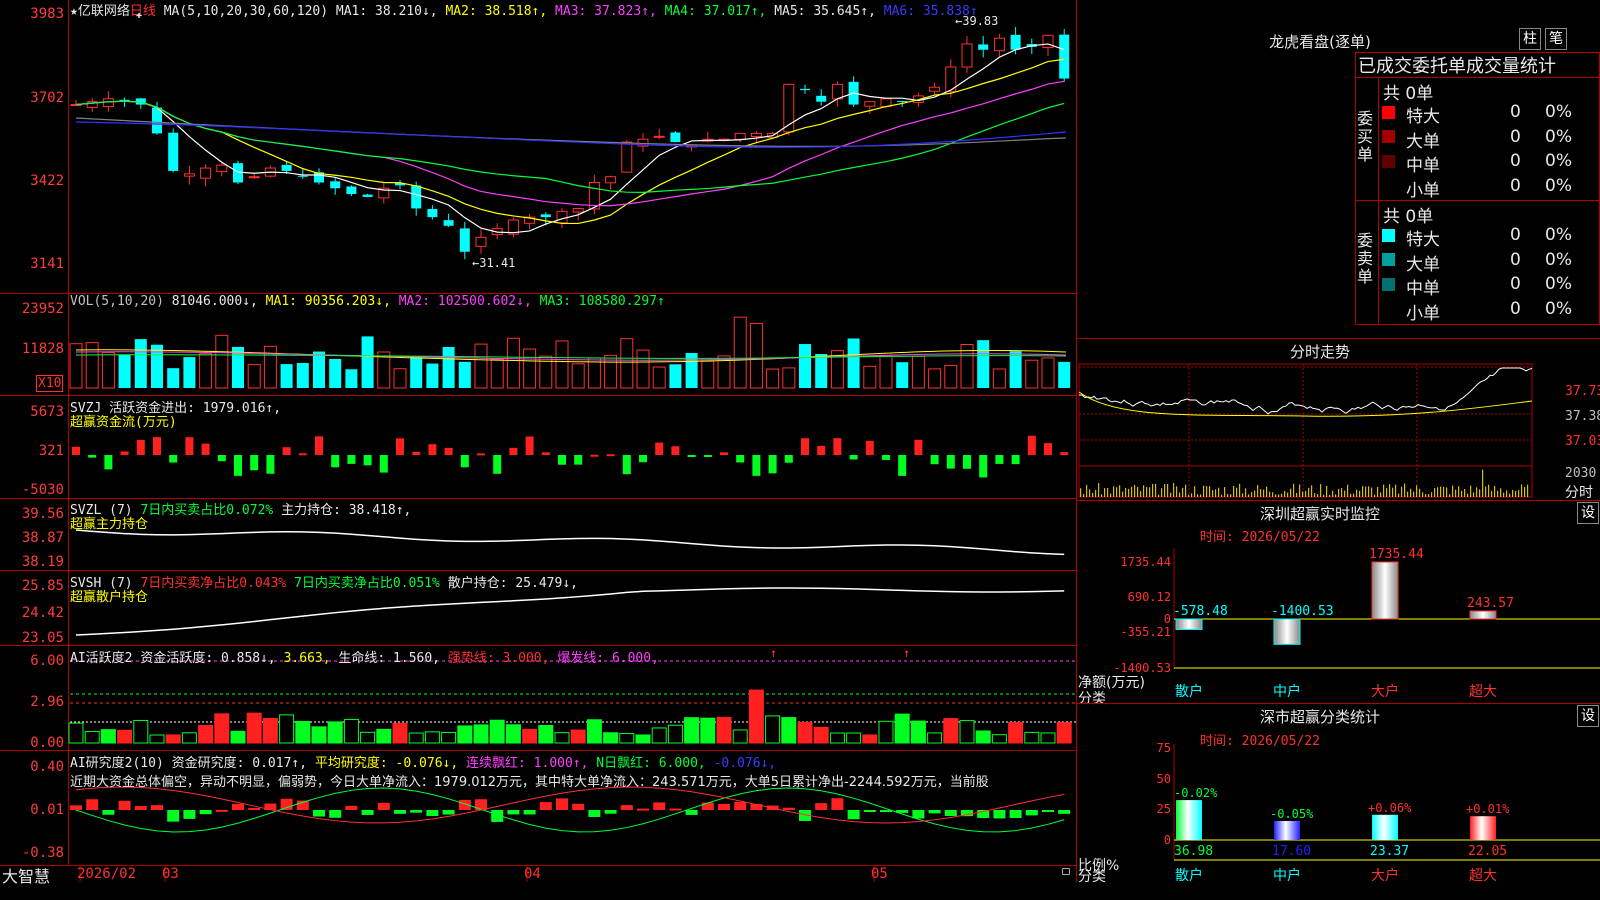 The image size is (1600, 900). Describe the element at coordinates (494, 263) in the screenshot. I see `low-mark: ←31.41` at that location.